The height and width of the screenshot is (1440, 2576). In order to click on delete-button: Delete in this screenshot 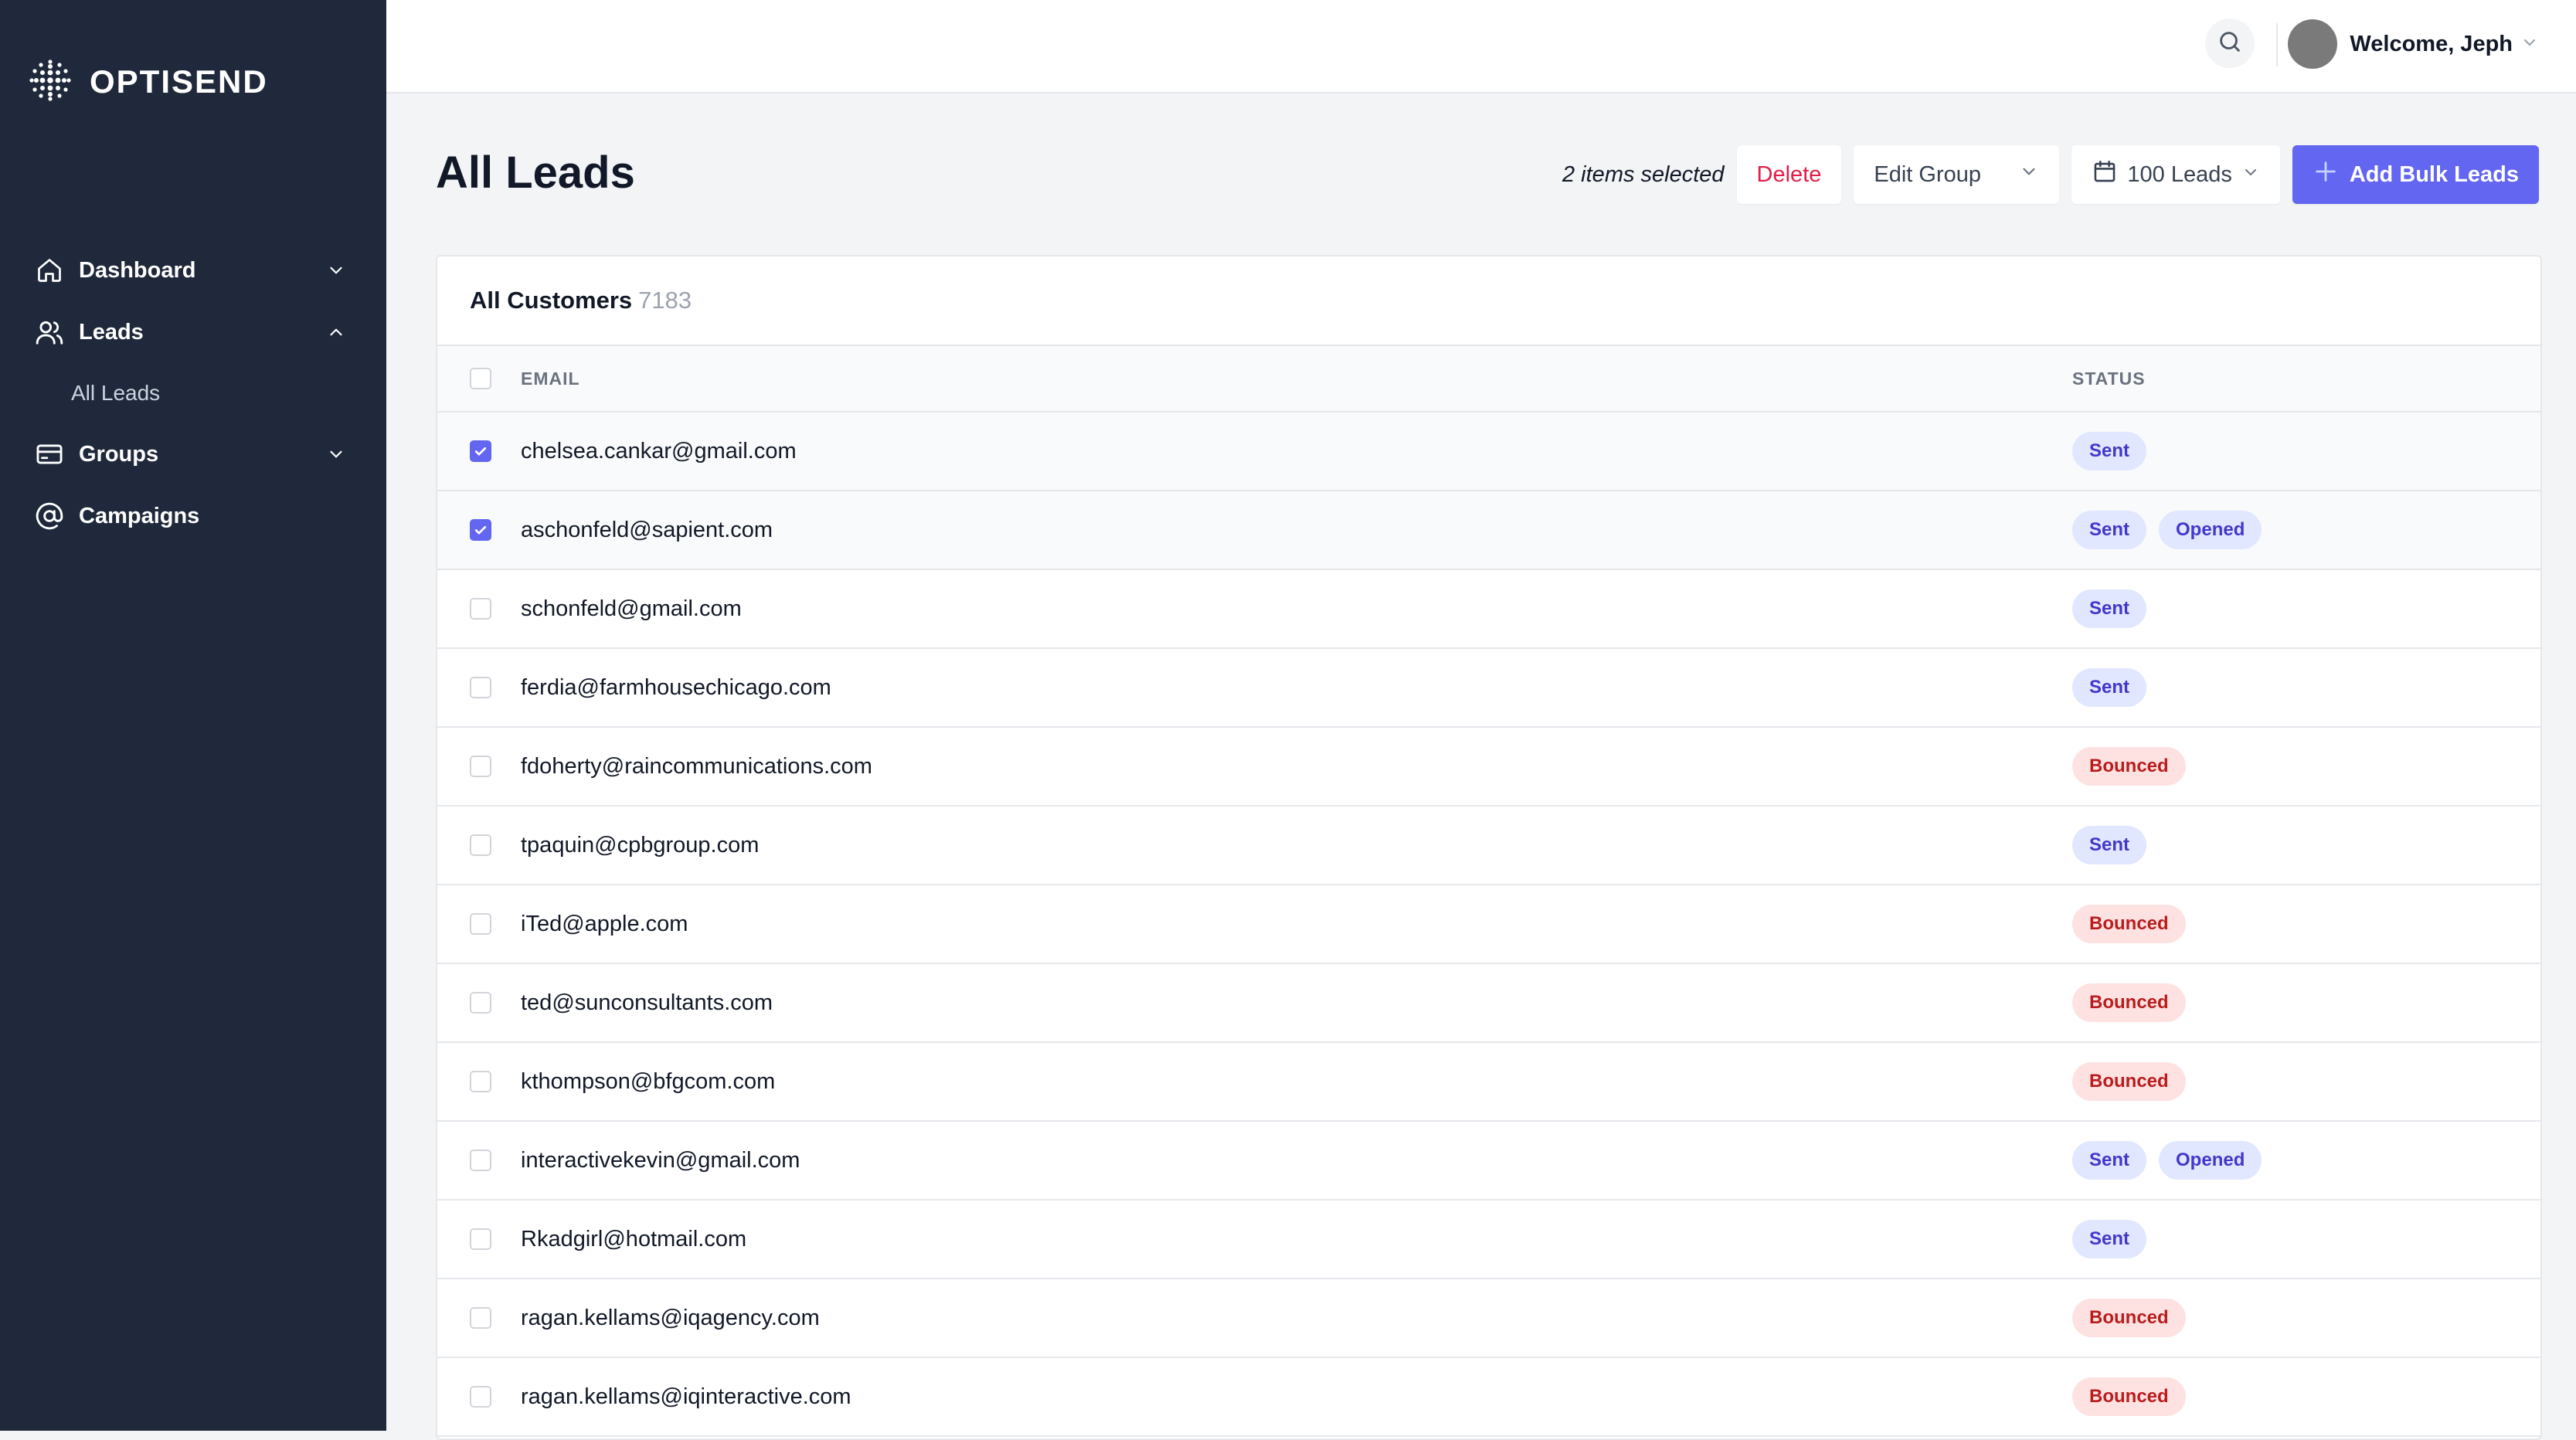, I will do `click(1789, 174)`.